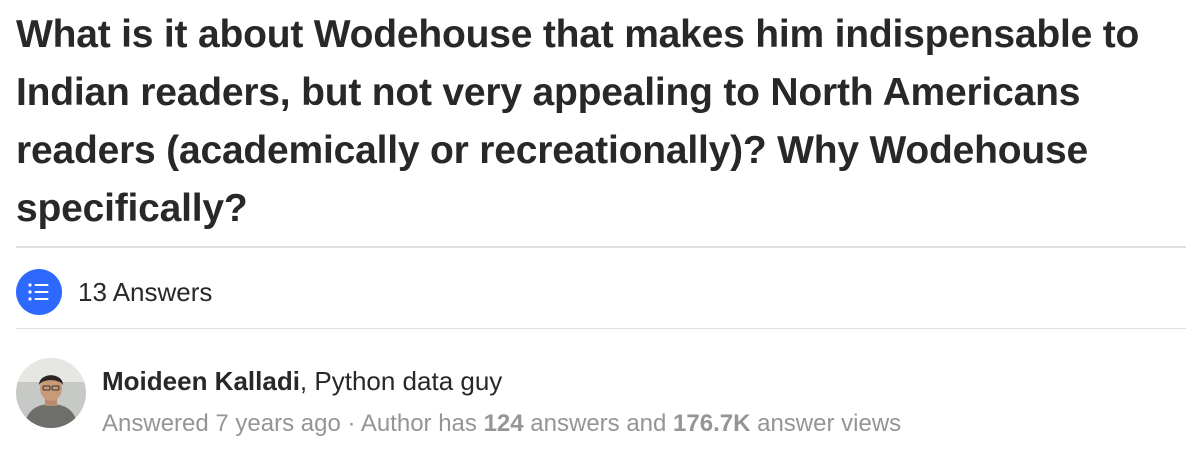 The image size is (1200, 459). What do you see at coordinates (277, 423) in the screenshot?
I see `answered-time: 7 years ago` at bounding box center [277, 423].